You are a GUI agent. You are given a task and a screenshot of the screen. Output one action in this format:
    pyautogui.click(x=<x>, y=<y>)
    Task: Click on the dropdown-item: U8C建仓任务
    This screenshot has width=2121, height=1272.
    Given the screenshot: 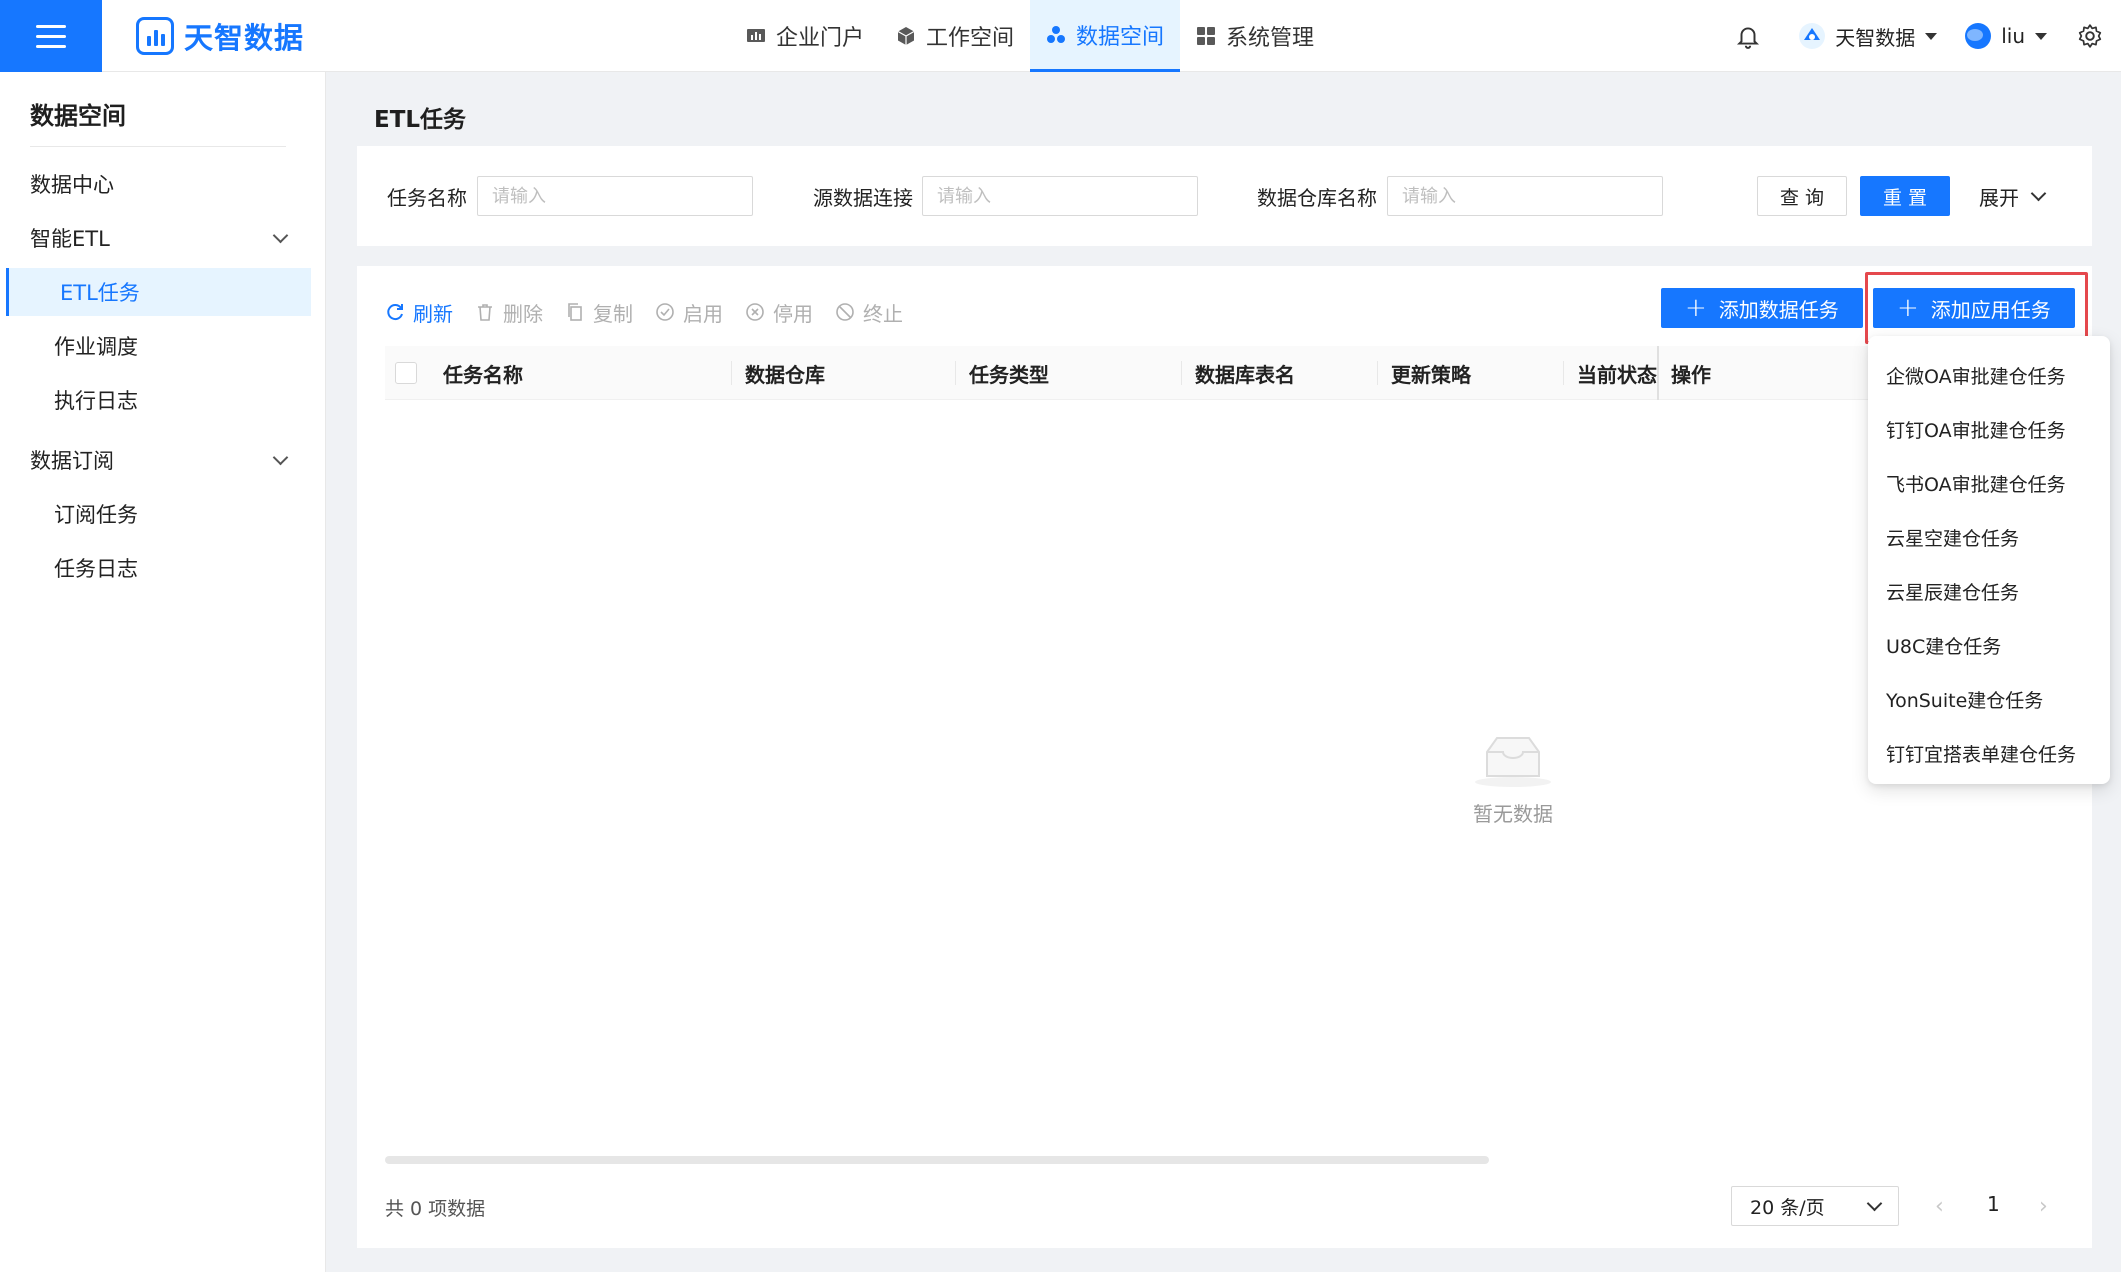 What is the action you would take?
    pyautogui.click(x=1989, y=645)
    